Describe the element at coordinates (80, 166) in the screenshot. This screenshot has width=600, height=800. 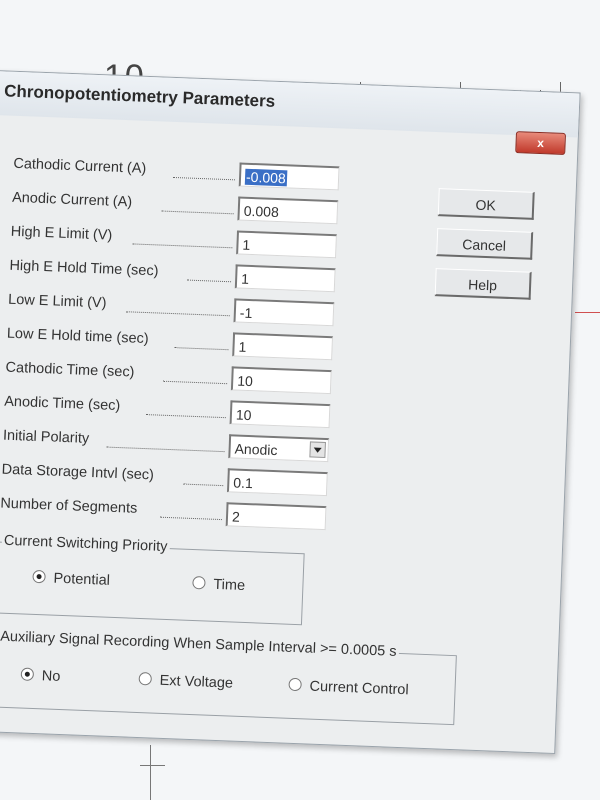
I see `param-label: Cathodic Current (A)` at that location.